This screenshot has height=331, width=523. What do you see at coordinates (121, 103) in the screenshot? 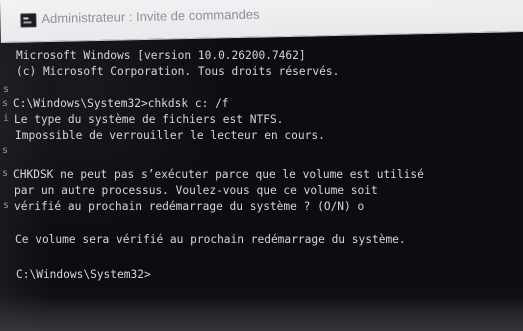
I see `console-line-3: C:\Windows\System32>chkdsk c: /f` at bounding box center [121, 103].